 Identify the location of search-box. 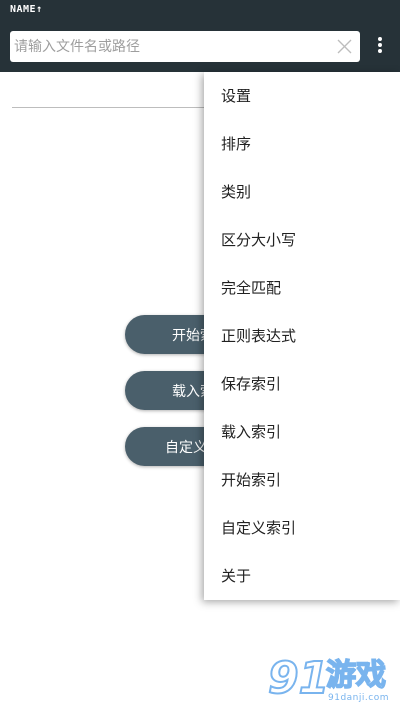
(185, 46).